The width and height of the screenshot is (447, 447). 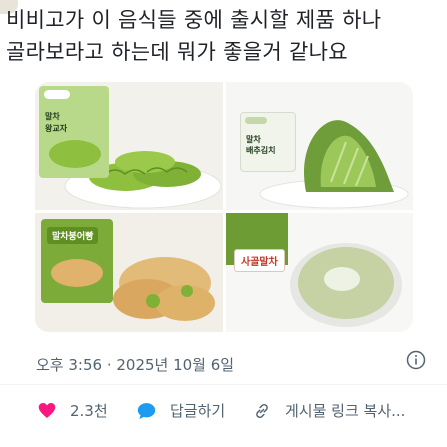 I want to click on like-button: 2.3천, so click(x=73, y=410).